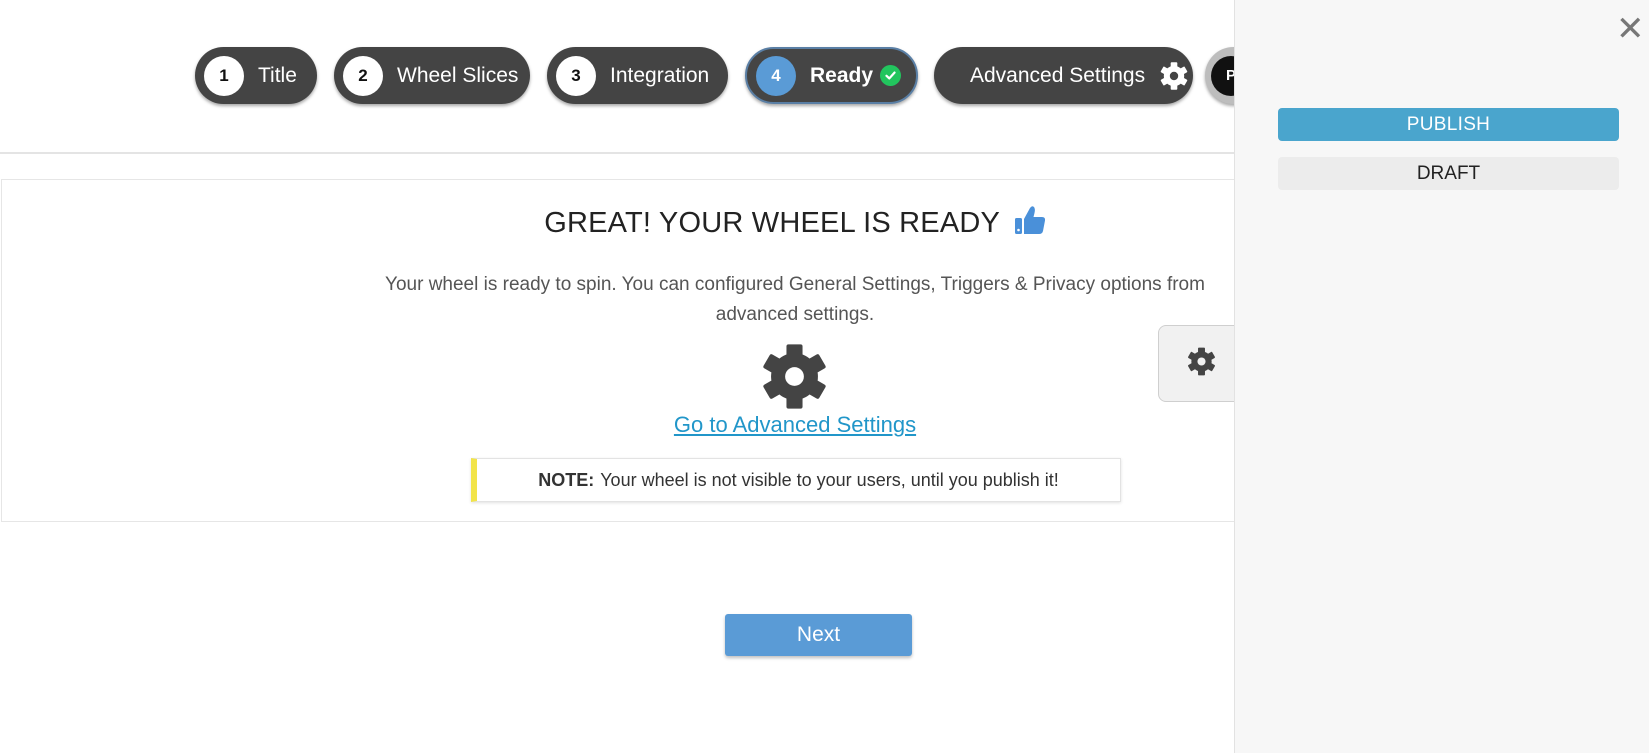  Describe the element at coordinates (776, 75) in the screenshot. I see `step-number: 4` at that location.